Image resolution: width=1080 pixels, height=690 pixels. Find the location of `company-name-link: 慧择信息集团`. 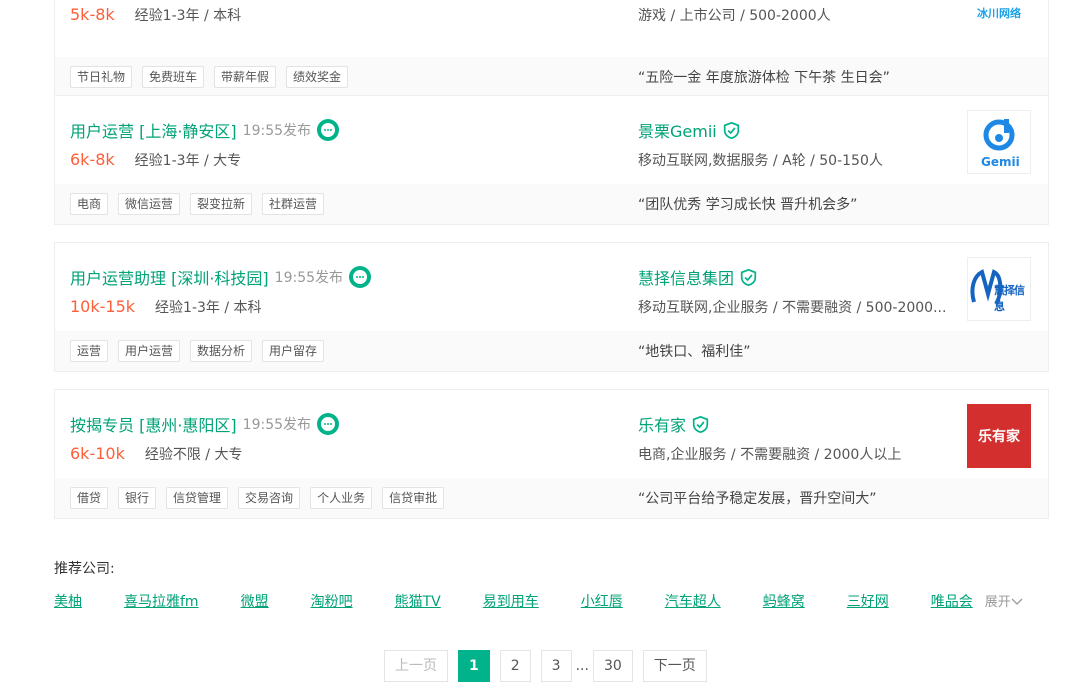

company-name-link: 慧择信息集团 is located at coordinates (697, 277).